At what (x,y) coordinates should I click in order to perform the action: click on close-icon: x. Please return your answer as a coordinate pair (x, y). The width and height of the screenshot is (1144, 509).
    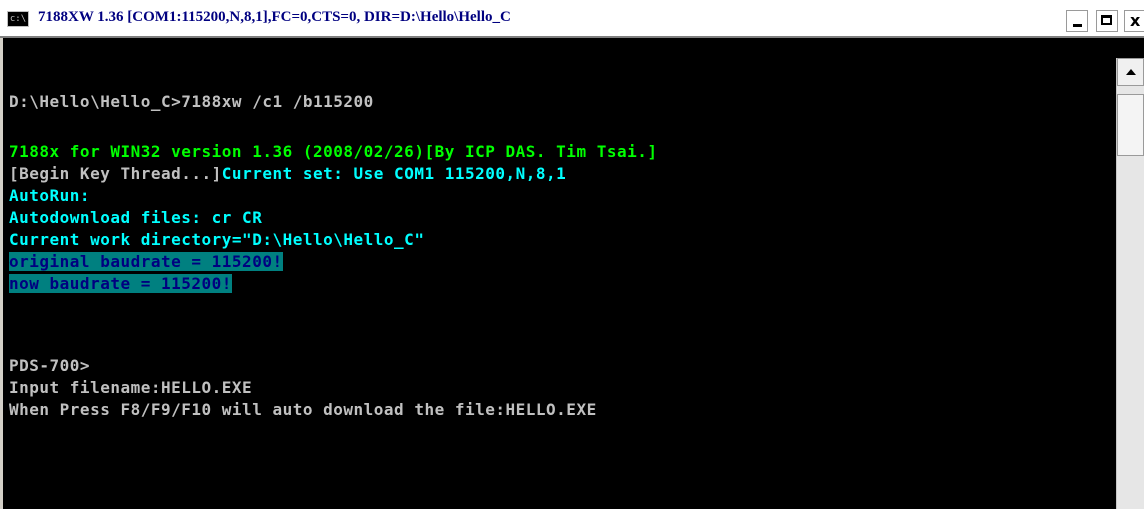
    Looking at the image, I should click on (1135, 20).